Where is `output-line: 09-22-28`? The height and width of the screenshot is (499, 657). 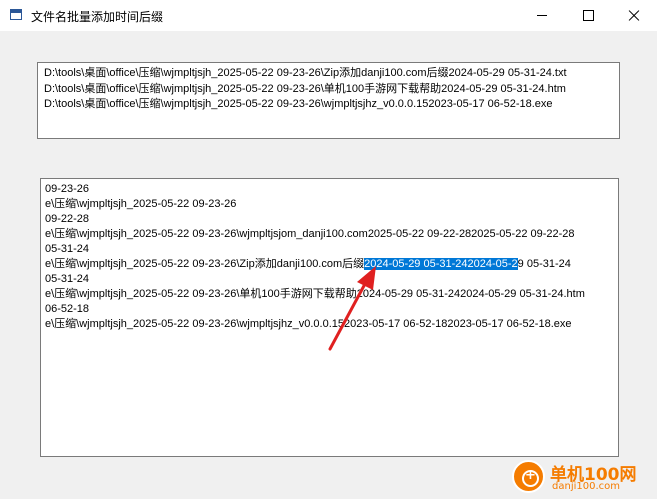 output-line: 09-22-28 is located at coordinates (67, 219).